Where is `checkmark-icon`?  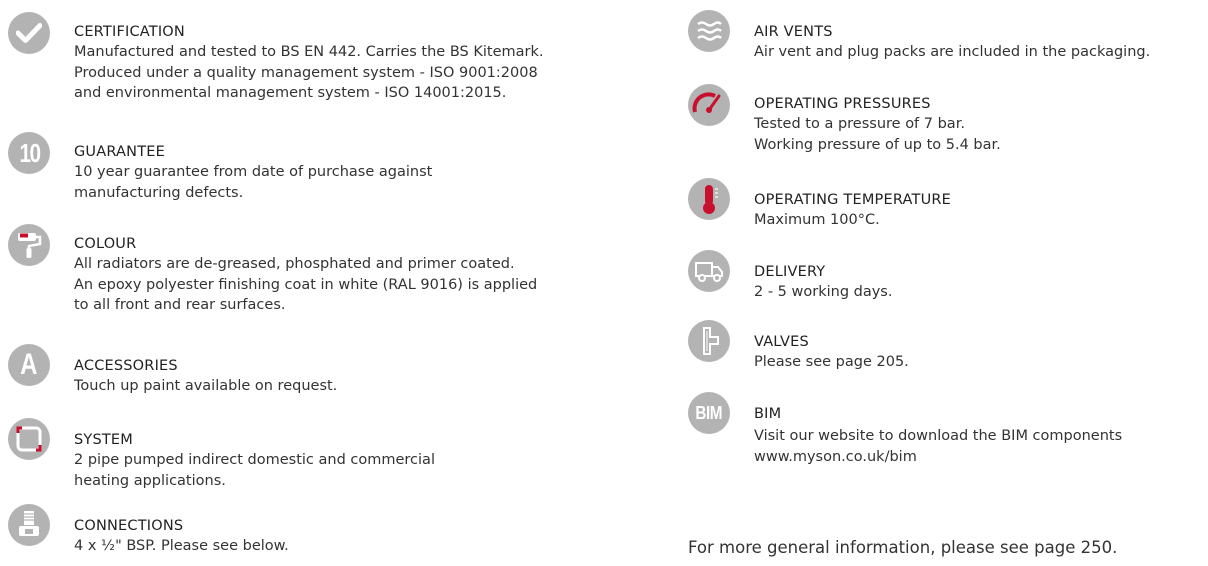
checkmark-icon is located at coordinates (29, 33).